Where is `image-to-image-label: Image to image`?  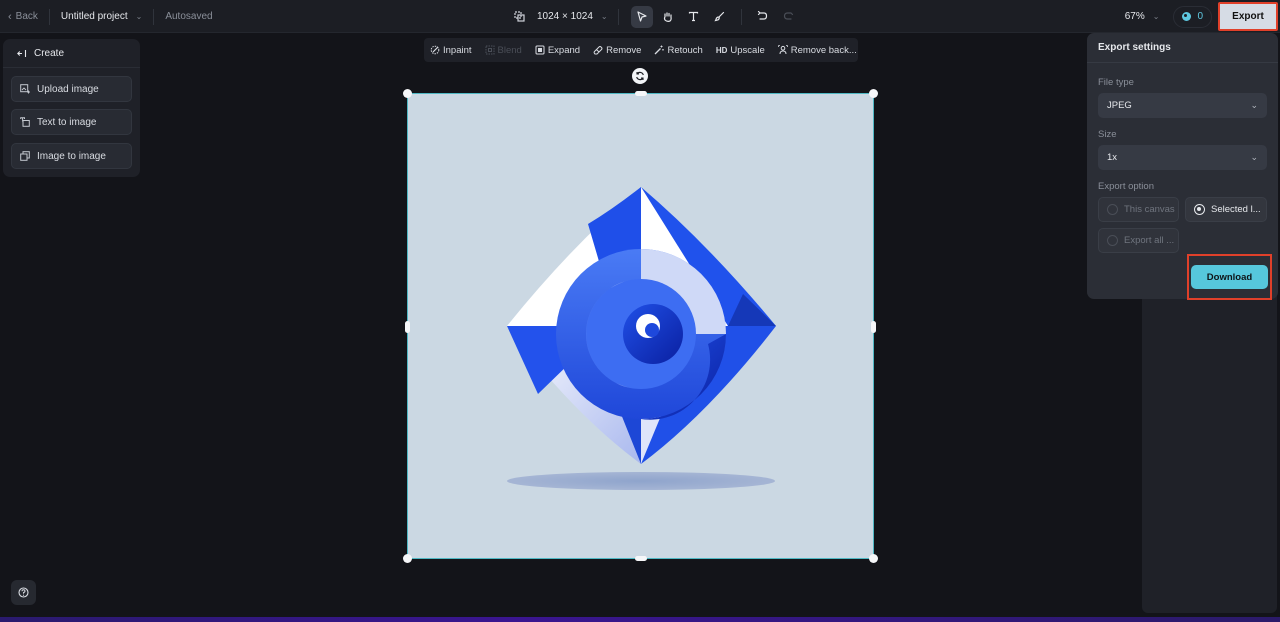 image-to-image-label: Image to image is located at coordinates (71, 156).